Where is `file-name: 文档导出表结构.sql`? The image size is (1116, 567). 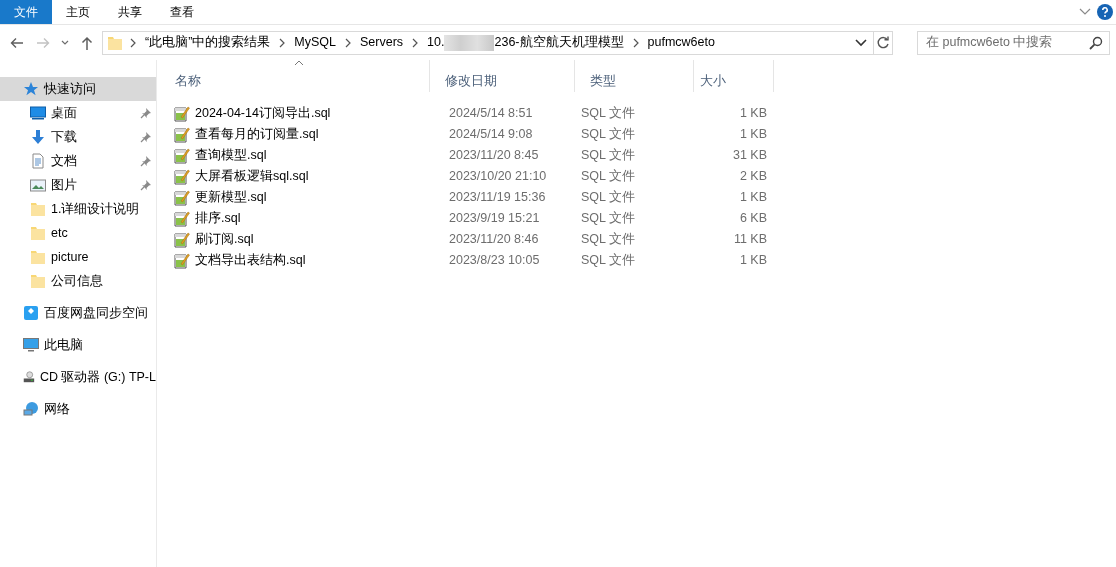 file-name: 文档导出表结构.sql is located at coordinates (295, 260).